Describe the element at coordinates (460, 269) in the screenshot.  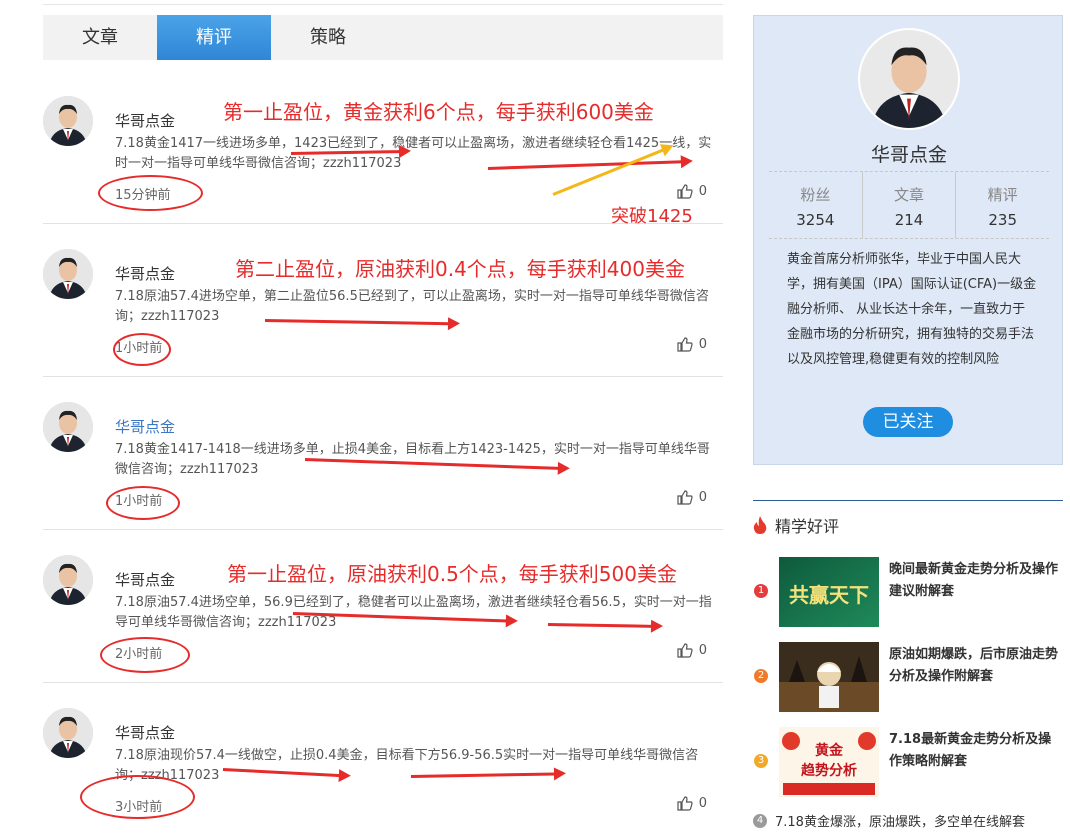
I see `post-annotation: 第二止盈位，原油获利0.4个点，每手获利400美金` at that location.